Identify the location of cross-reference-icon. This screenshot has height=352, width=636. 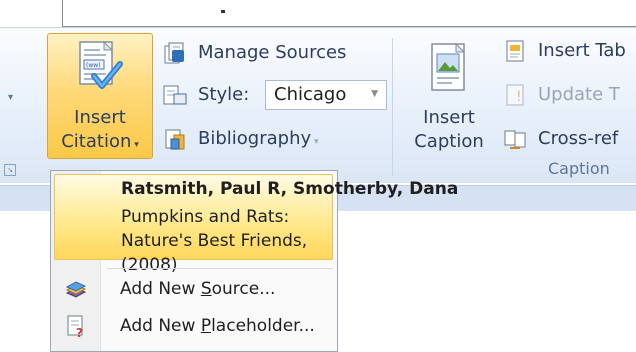
(515, 139).